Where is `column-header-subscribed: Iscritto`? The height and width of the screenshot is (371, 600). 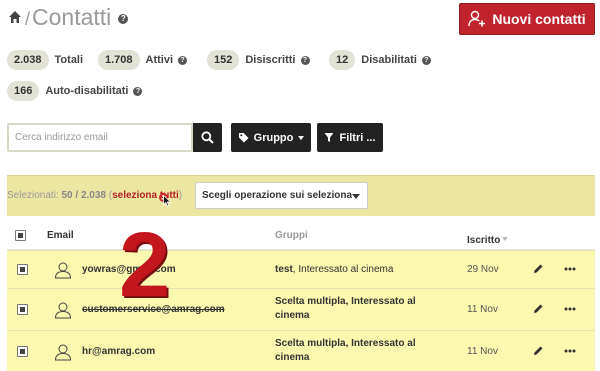 column-header-subscribed: Iscritto is located at coordinates (488, 239).